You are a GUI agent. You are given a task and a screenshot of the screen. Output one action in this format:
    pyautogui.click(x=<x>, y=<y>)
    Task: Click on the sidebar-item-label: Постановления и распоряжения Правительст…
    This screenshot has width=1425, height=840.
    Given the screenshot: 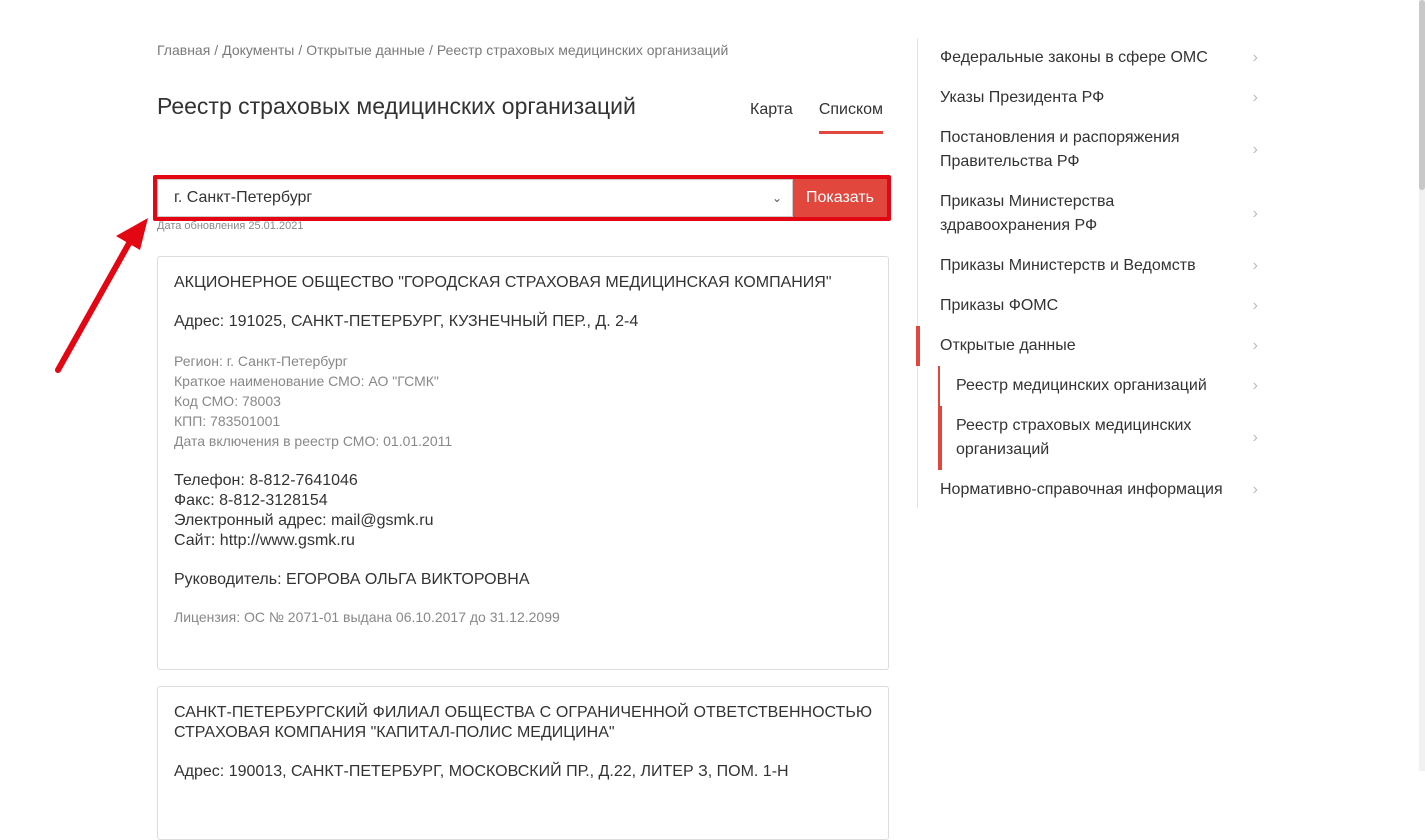 What is the action you would take?
    pyautogui.click(x=1060, y=149)
    